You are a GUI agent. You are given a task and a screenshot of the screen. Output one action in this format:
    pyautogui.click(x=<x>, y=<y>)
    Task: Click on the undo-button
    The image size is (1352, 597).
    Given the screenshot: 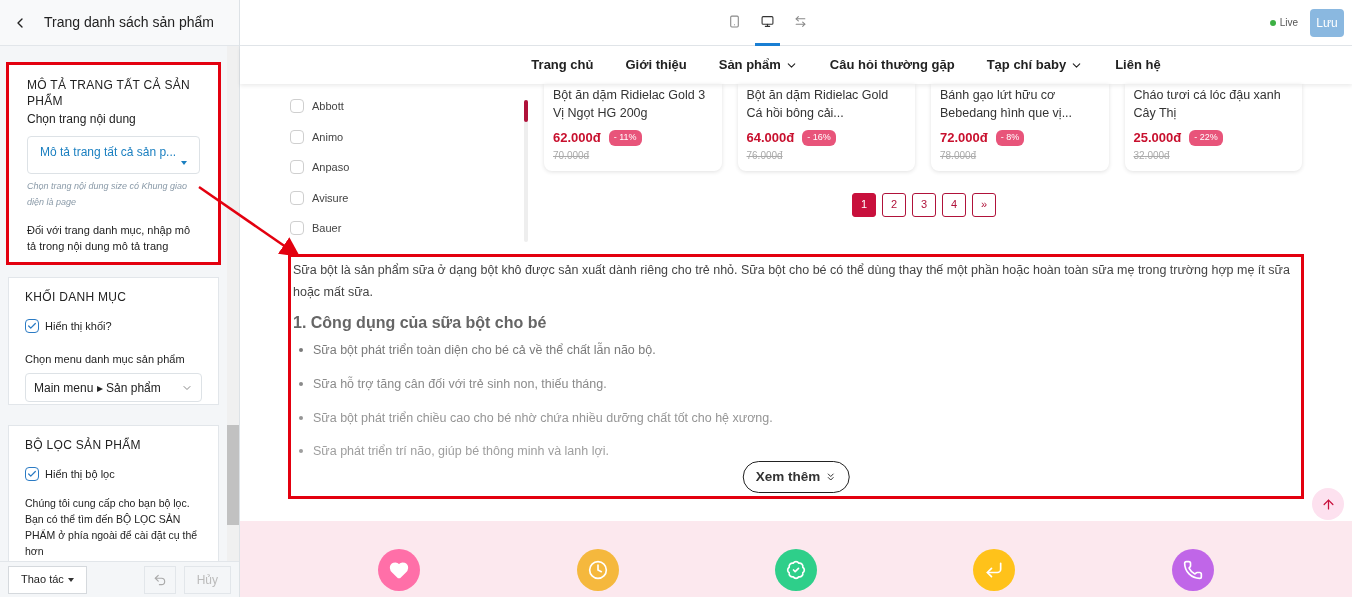 What is the action you would take?
    pyautogui.click(x=159, y=579)
    